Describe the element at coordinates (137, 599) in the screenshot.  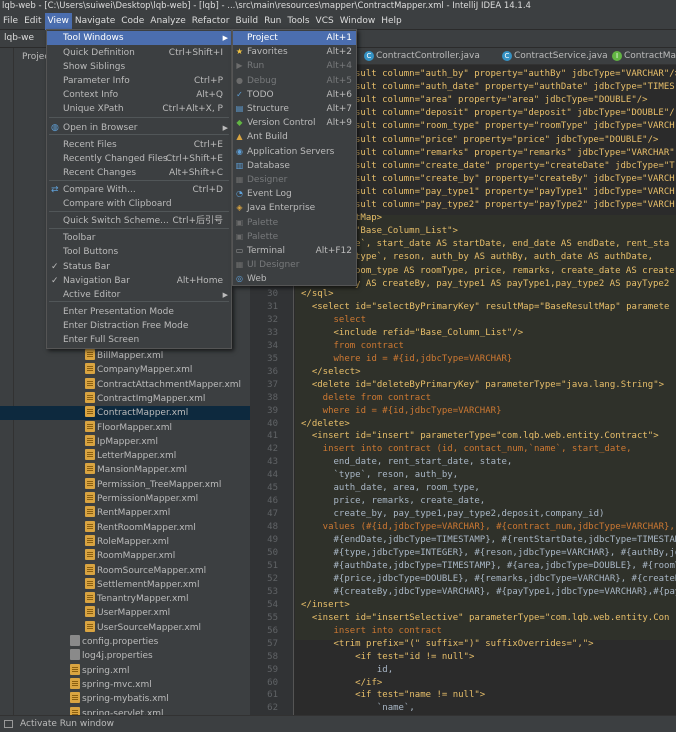
I see `tree-item: TenantryMapper.xml` at that location.